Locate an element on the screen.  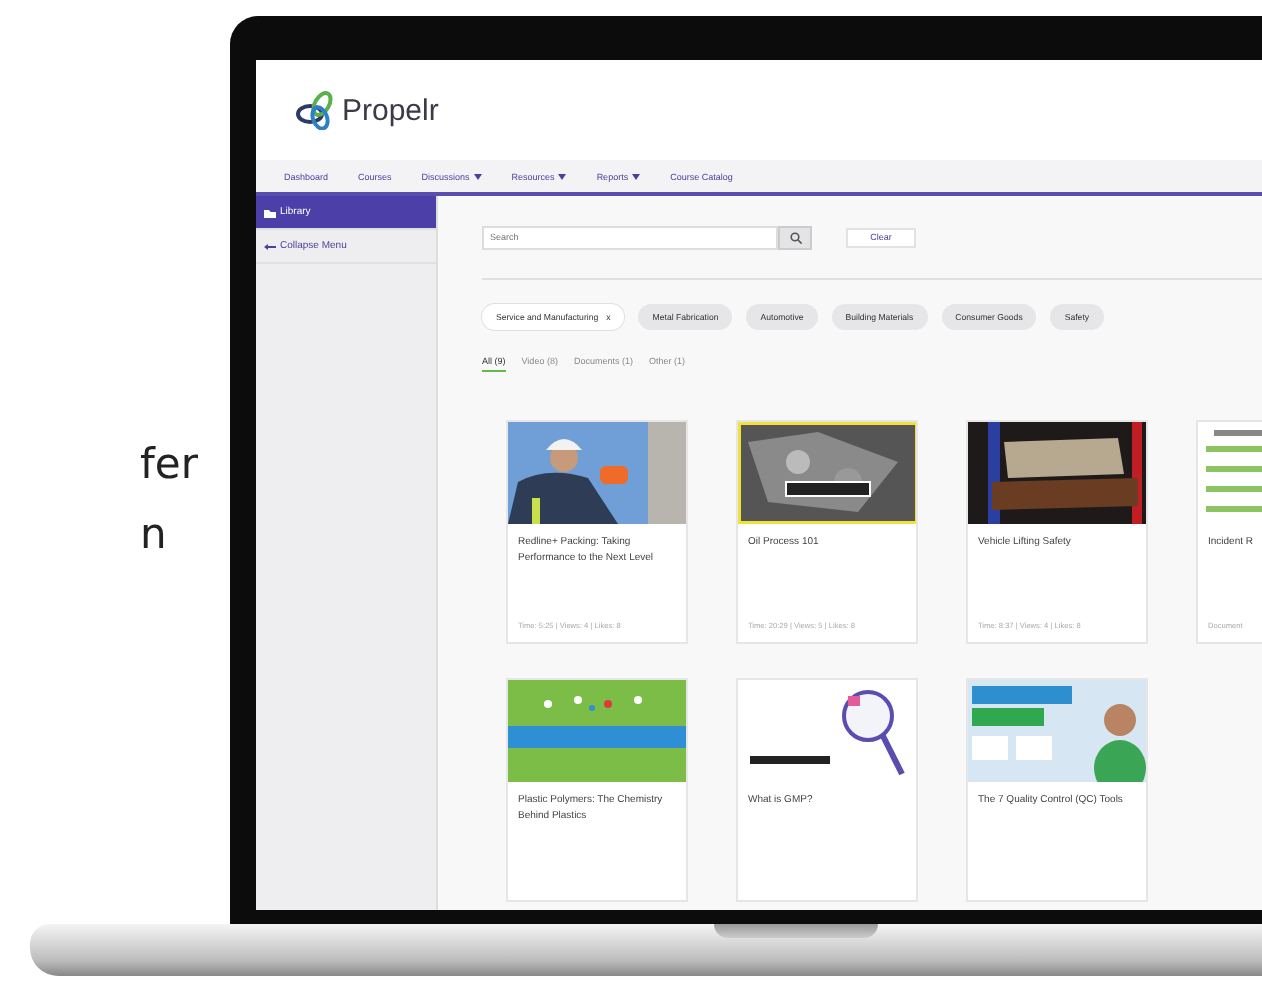
arrow-left-icon is located at coordinates (270, 246).